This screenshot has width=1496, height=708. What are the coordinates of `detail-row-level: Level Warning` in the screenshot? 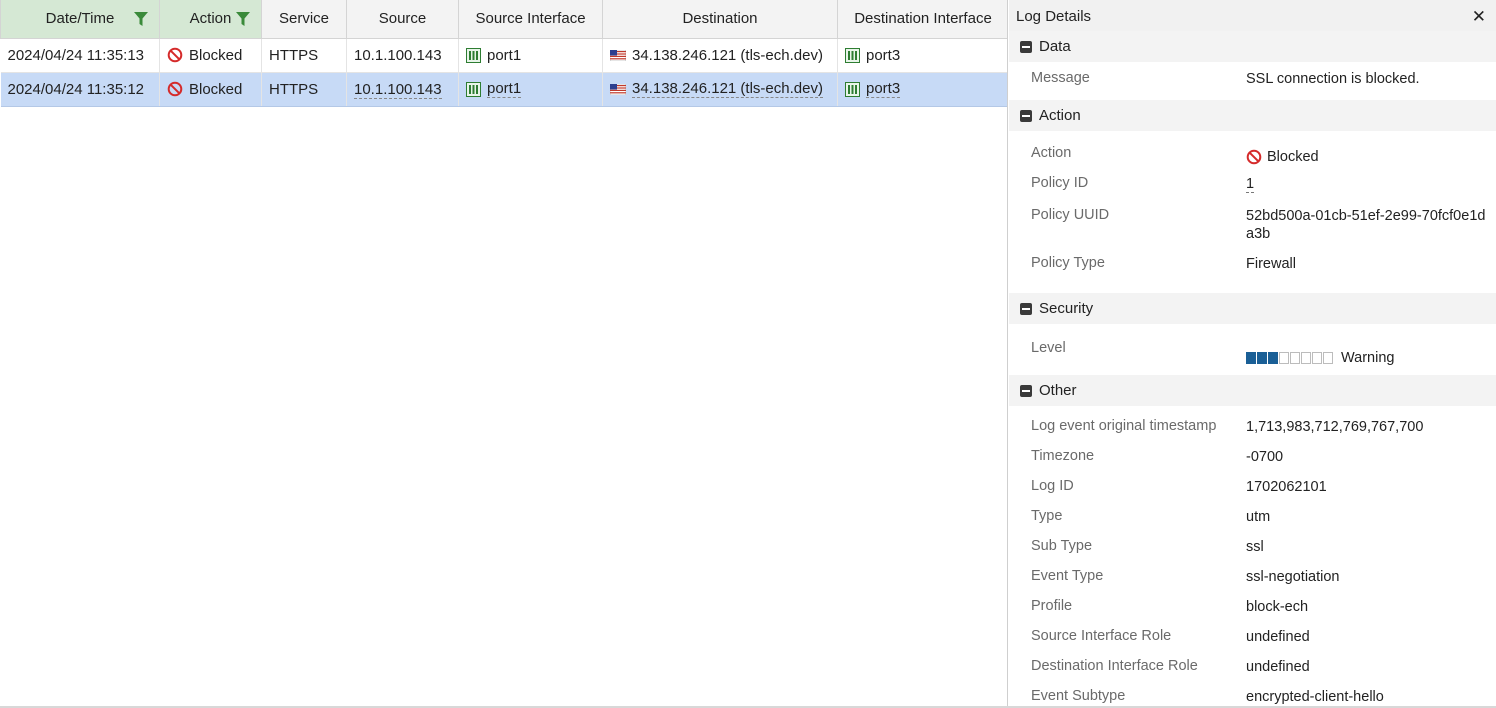 It's located at (1252, 349).